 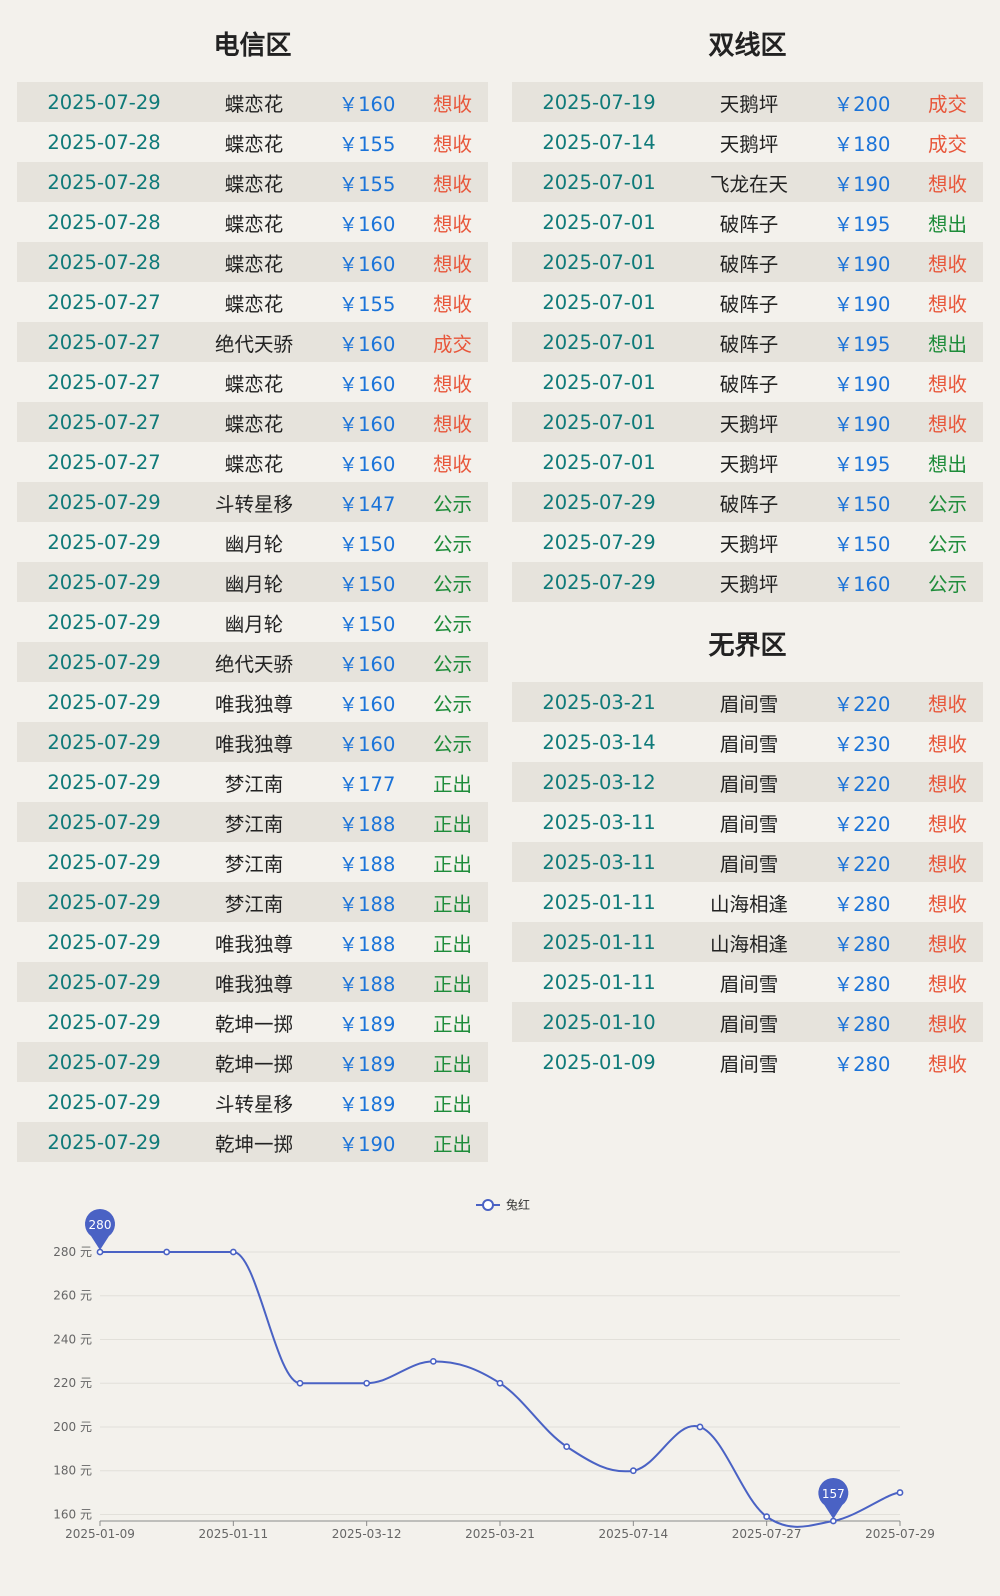 I want to click on row-date: 2025-03-14, so click(x=599, y=742).